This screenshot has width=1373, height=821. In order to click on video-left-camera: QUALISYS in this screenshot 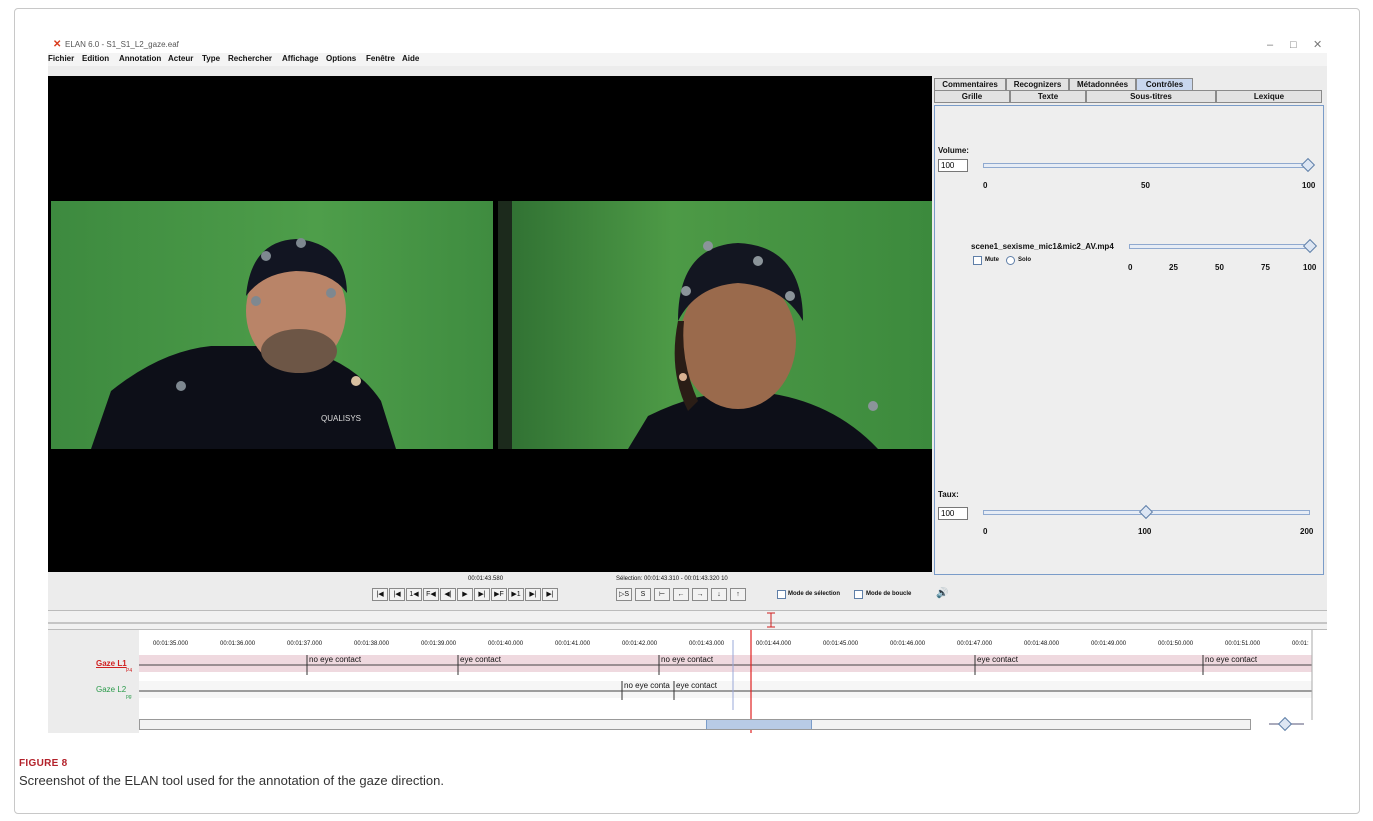, I will do `click(272, 325)`.